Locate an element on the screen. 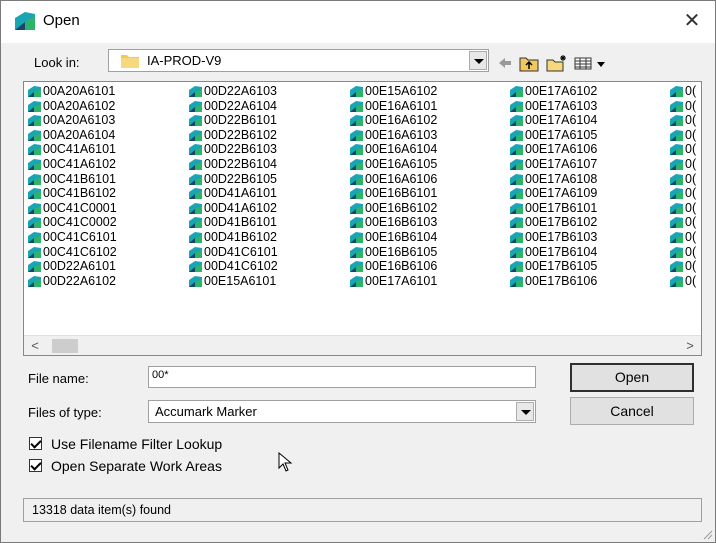 Image resolution: width=716 pixels, height=543 pixels. file-list-item: 00E16B6106 is located at coordinates (392, 266).